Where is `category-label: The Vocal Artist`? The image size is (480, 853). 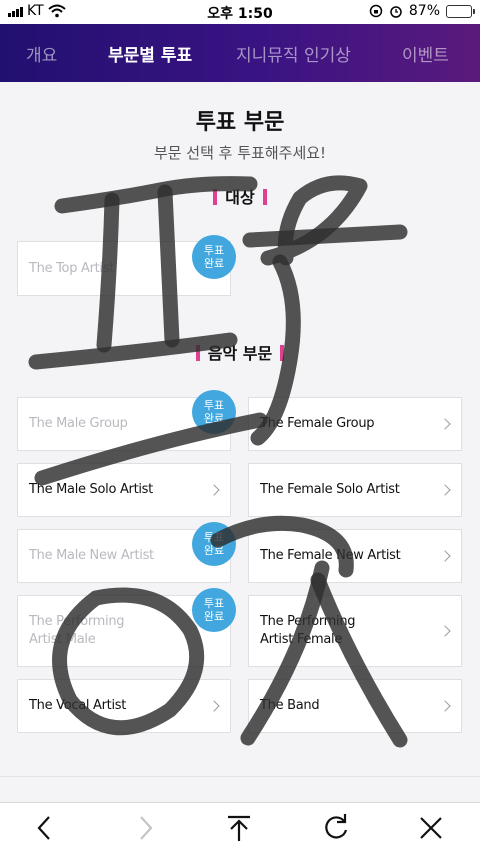 category-label: The Vocal Artist is located at coordinates (78, 705).